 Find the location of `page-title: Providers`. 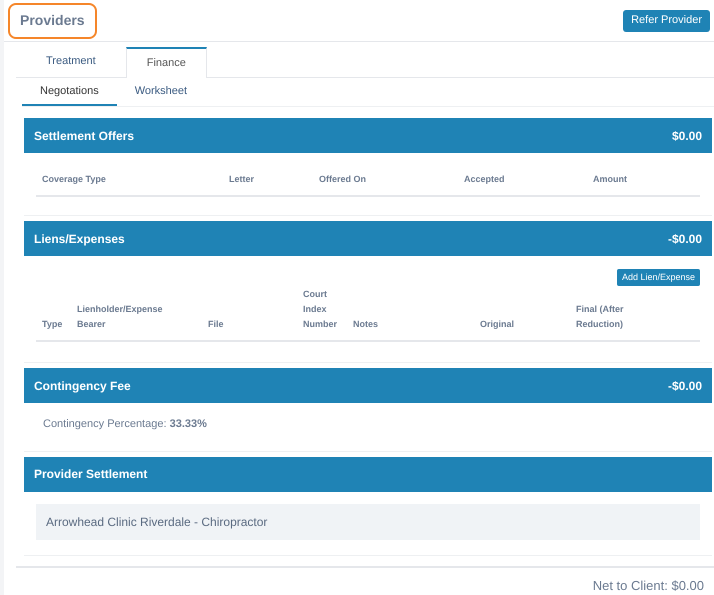

page-title: Providers is located at coordinates (52, 20).